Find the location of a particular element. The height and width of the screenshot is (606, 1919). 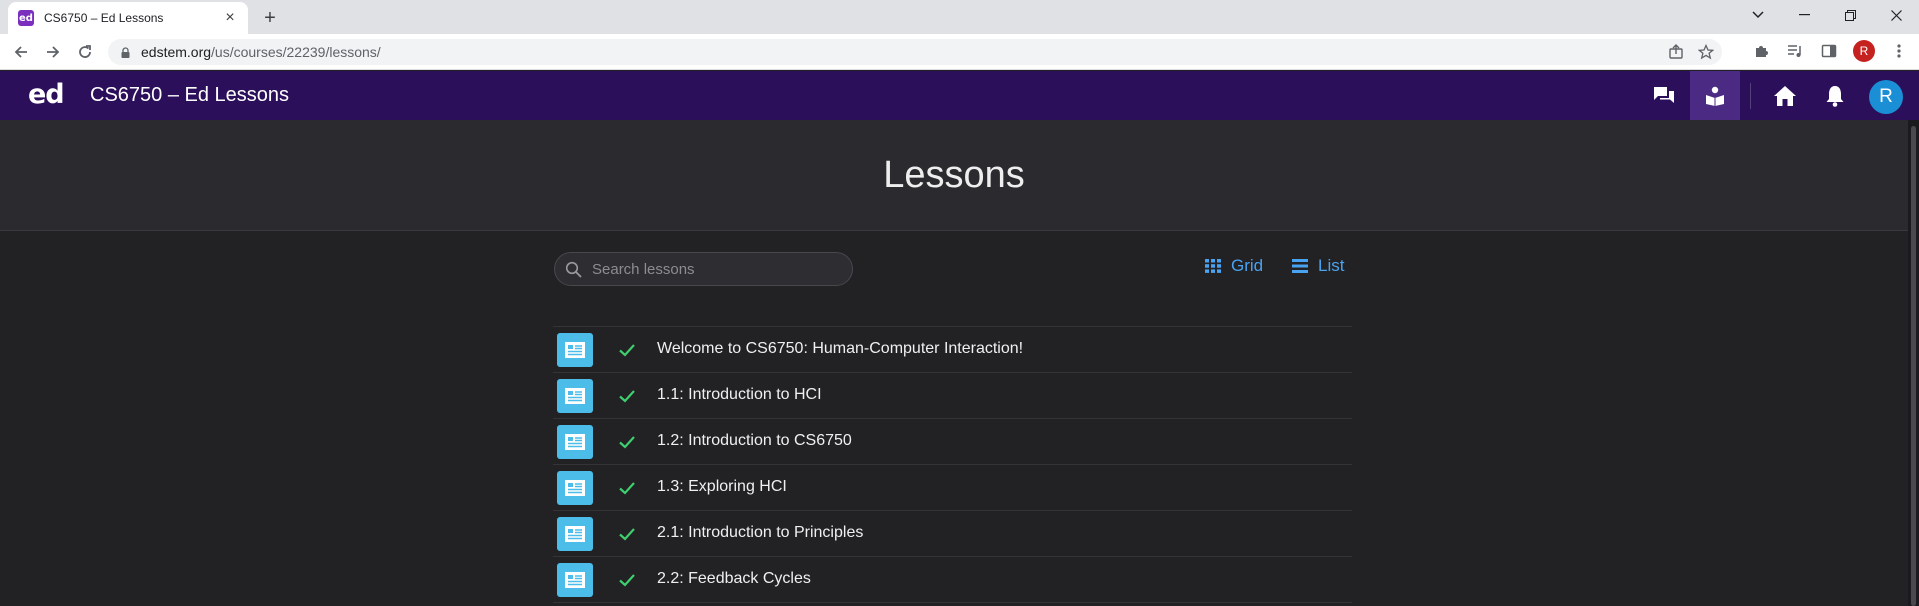

new-tab-button: + is located at coordinates (270, 18).